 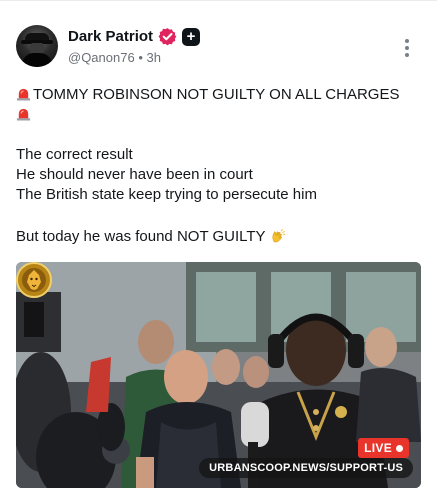 I want to click on verified-badge-icon, so click(x=167, y=37).